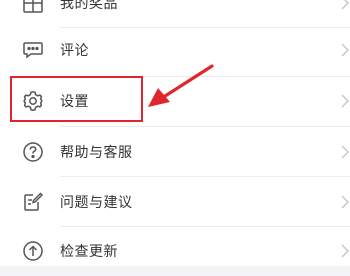 The image size is (350, 276). I want to click on menu-item-my-prizes: 我的奖品, so click(175, 14).